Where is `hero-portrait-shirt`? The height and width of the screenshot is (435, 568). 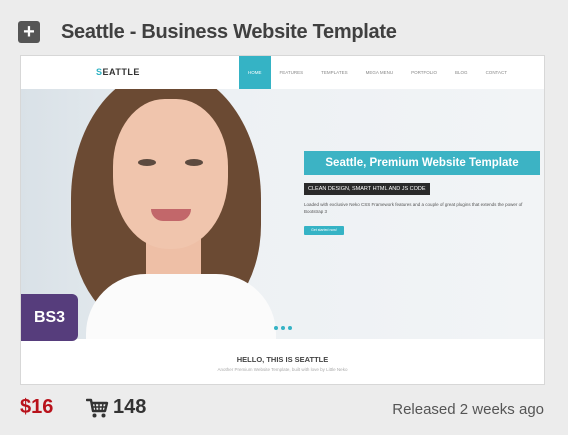 hero-portrait-shirt is located at coordinates (181, 306).